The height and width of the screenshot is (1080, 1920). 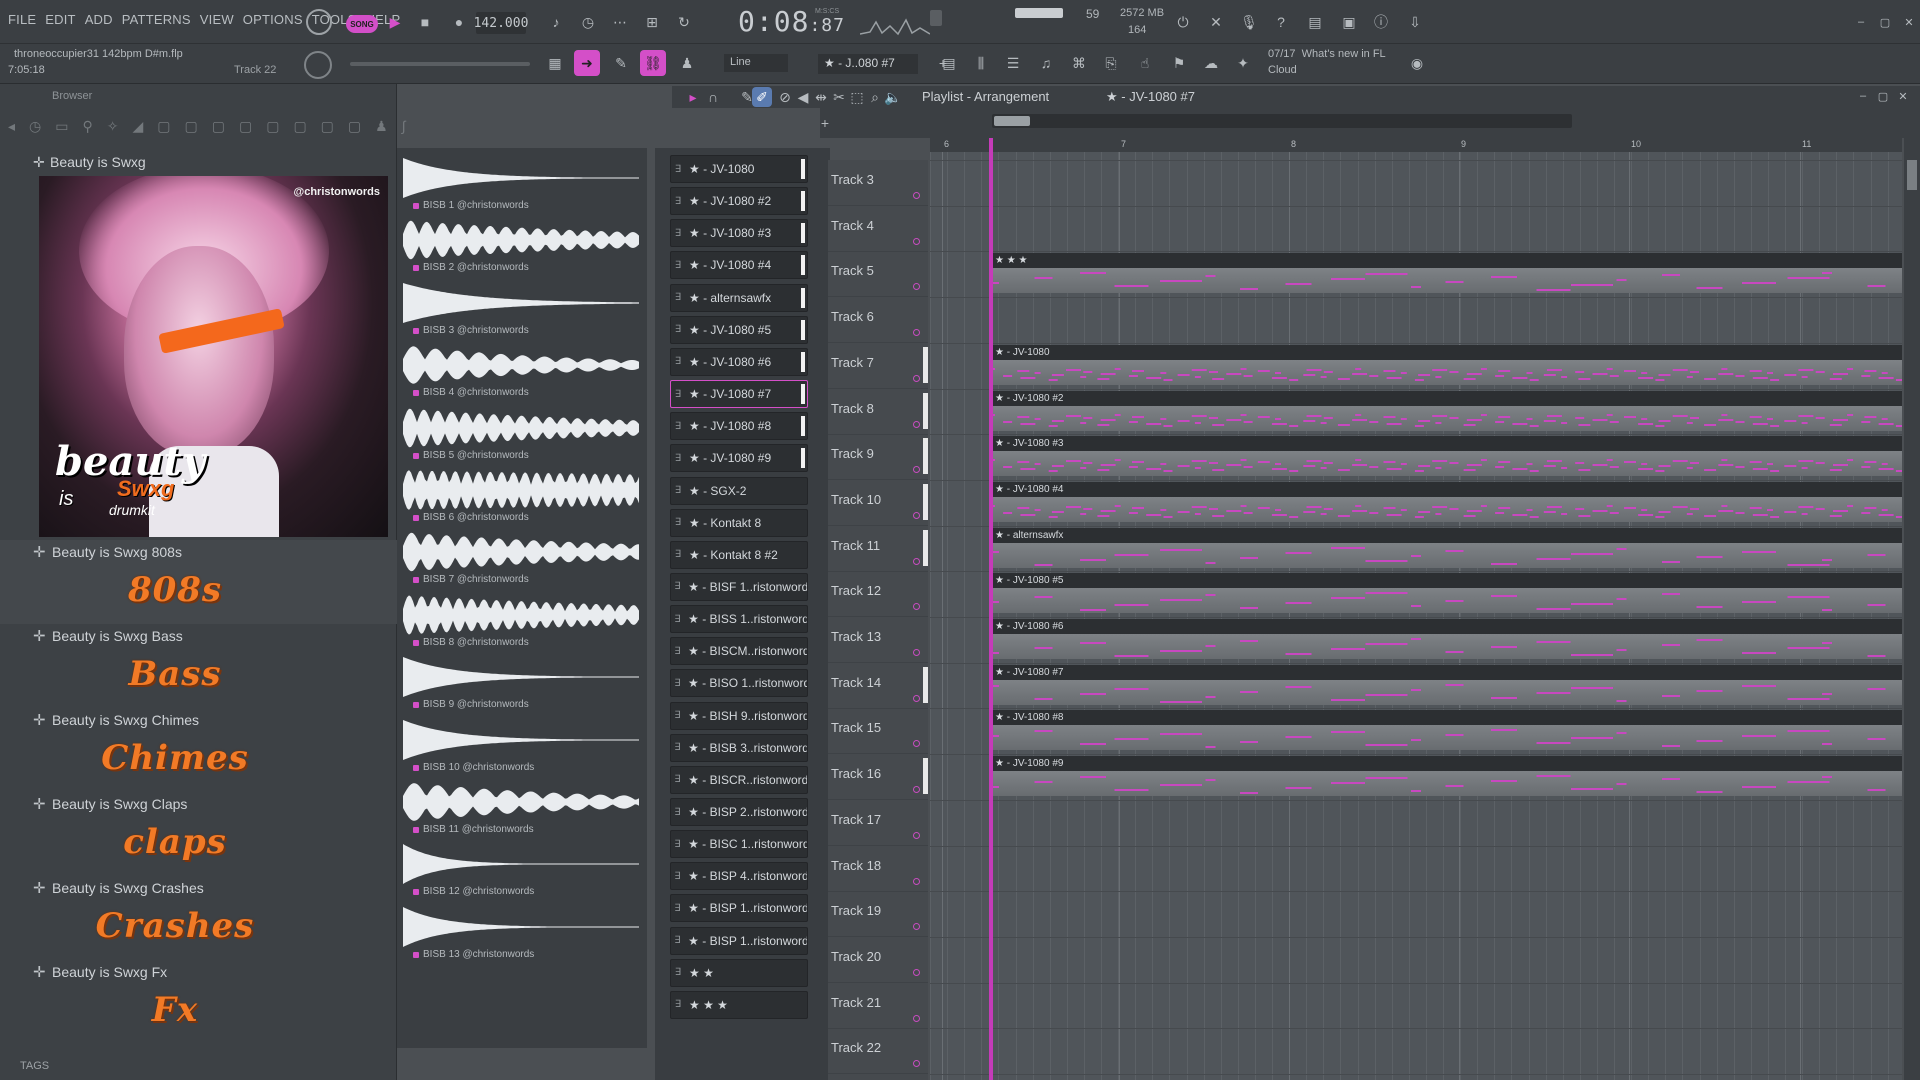 I want to click on add-track-icon: +, so click(x=825, y=123).